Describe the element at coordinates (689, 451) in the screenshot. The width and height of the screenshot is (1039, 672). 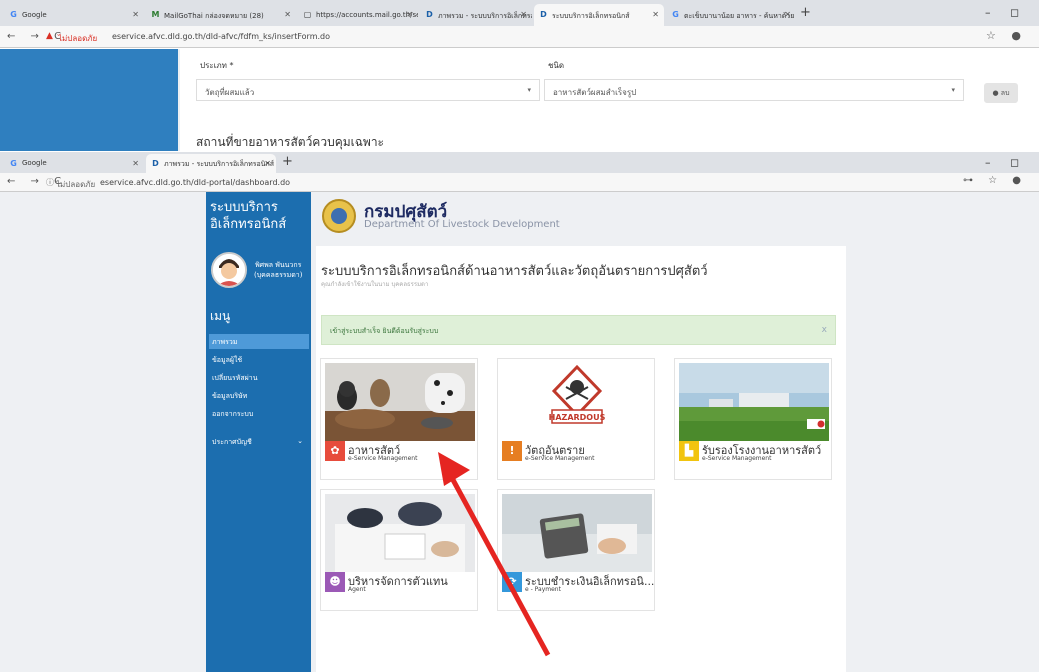
I see `factory-icon: ▙` at that location.